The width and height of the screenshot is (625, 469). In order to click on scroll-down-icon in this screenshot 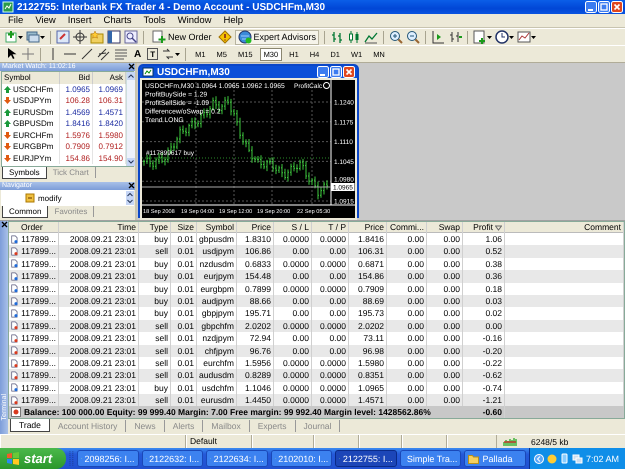, I will do `click(131, 162)`.